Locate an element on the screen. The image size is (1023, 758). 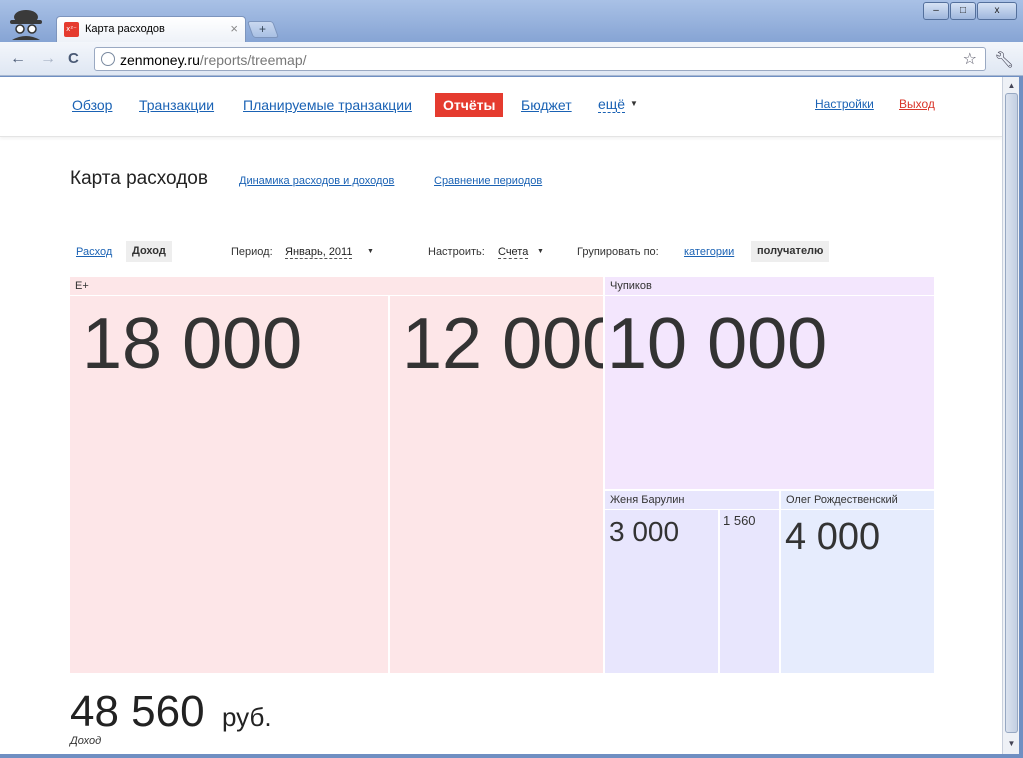
group-name: Олег Рождественский is located at coordinates (842, 500).